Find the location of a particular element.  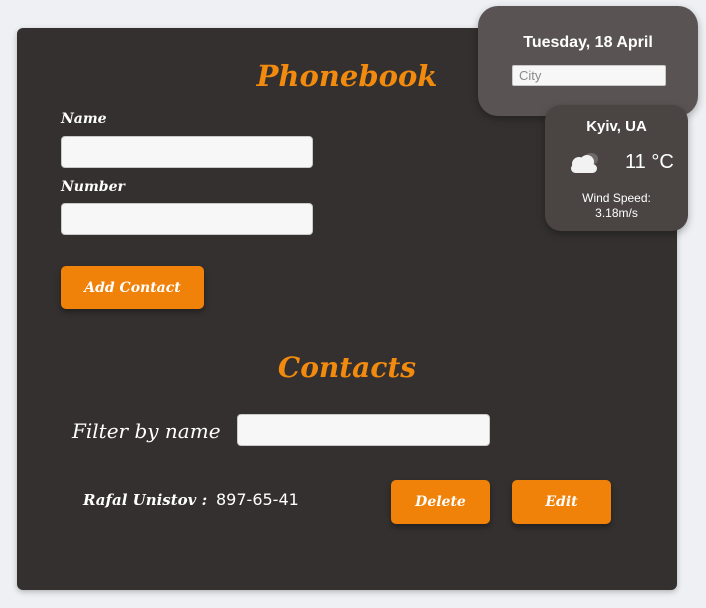

filter-input is located at coordinates (363, 430).